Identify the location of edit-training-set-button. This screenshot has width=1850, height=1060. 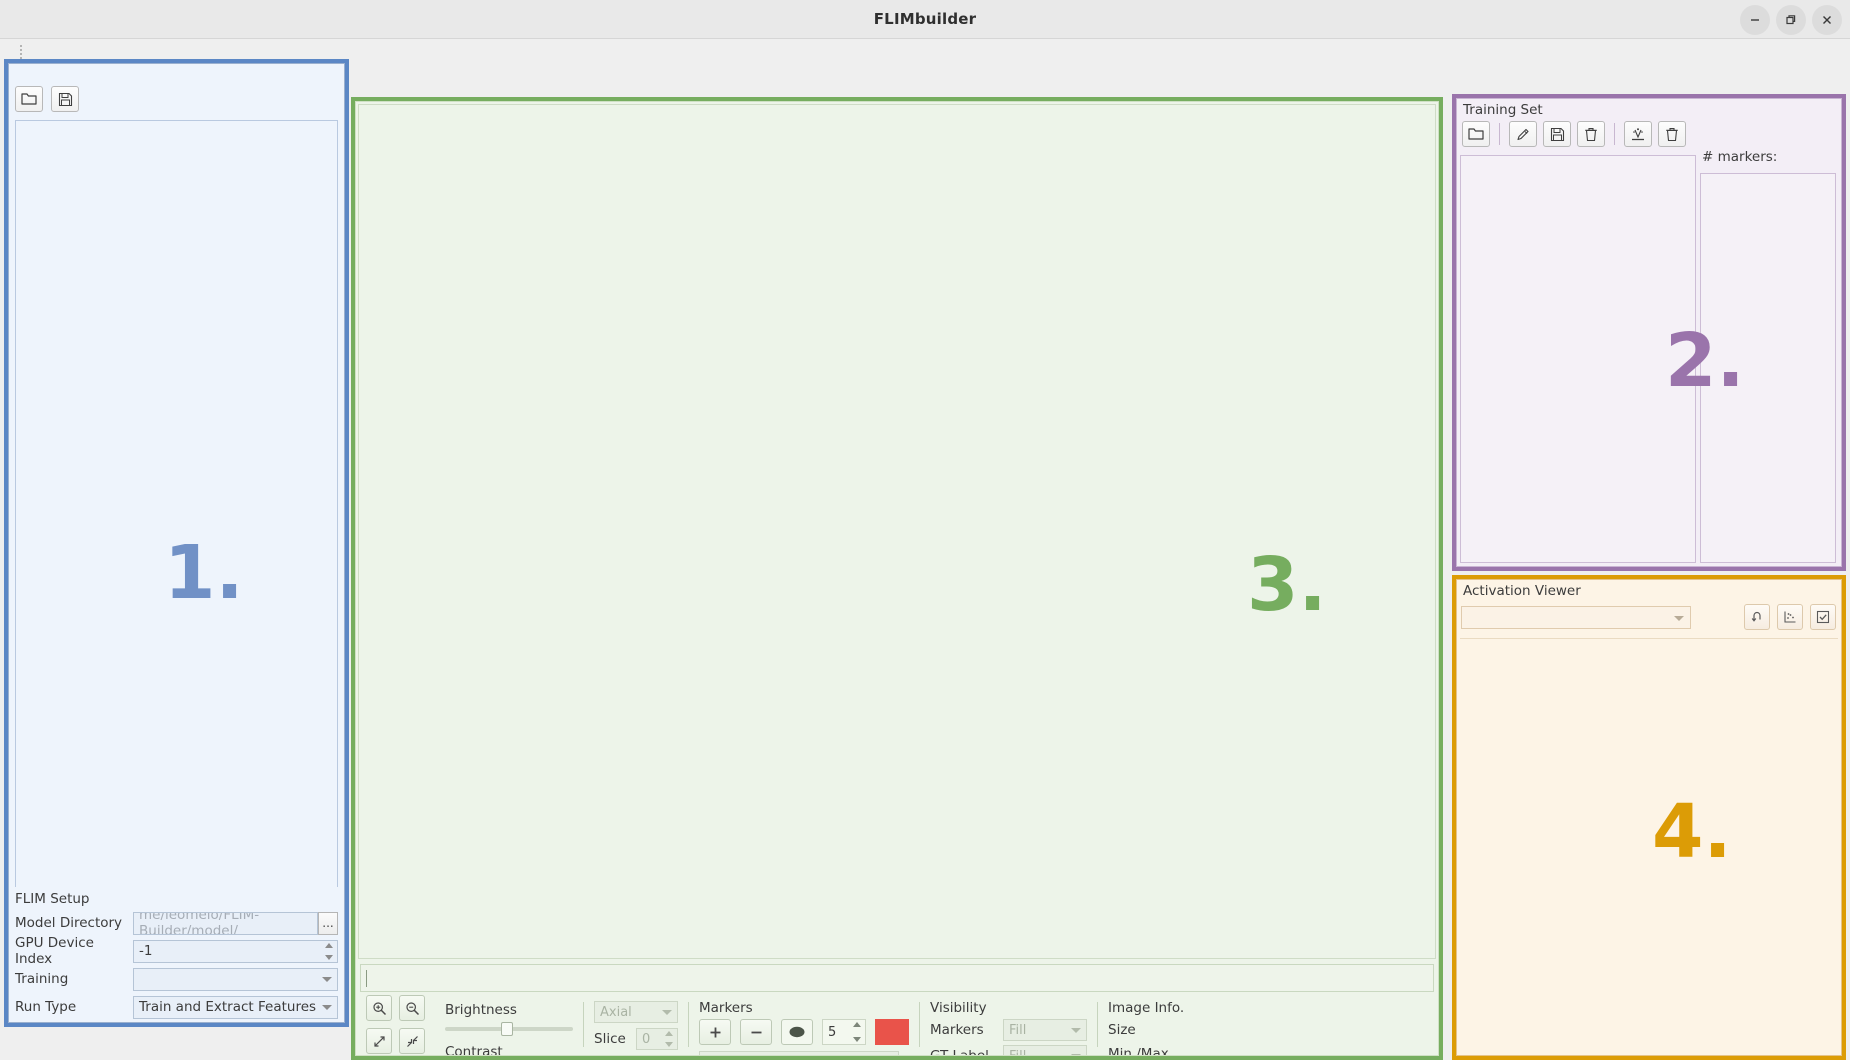
(1523, 134).